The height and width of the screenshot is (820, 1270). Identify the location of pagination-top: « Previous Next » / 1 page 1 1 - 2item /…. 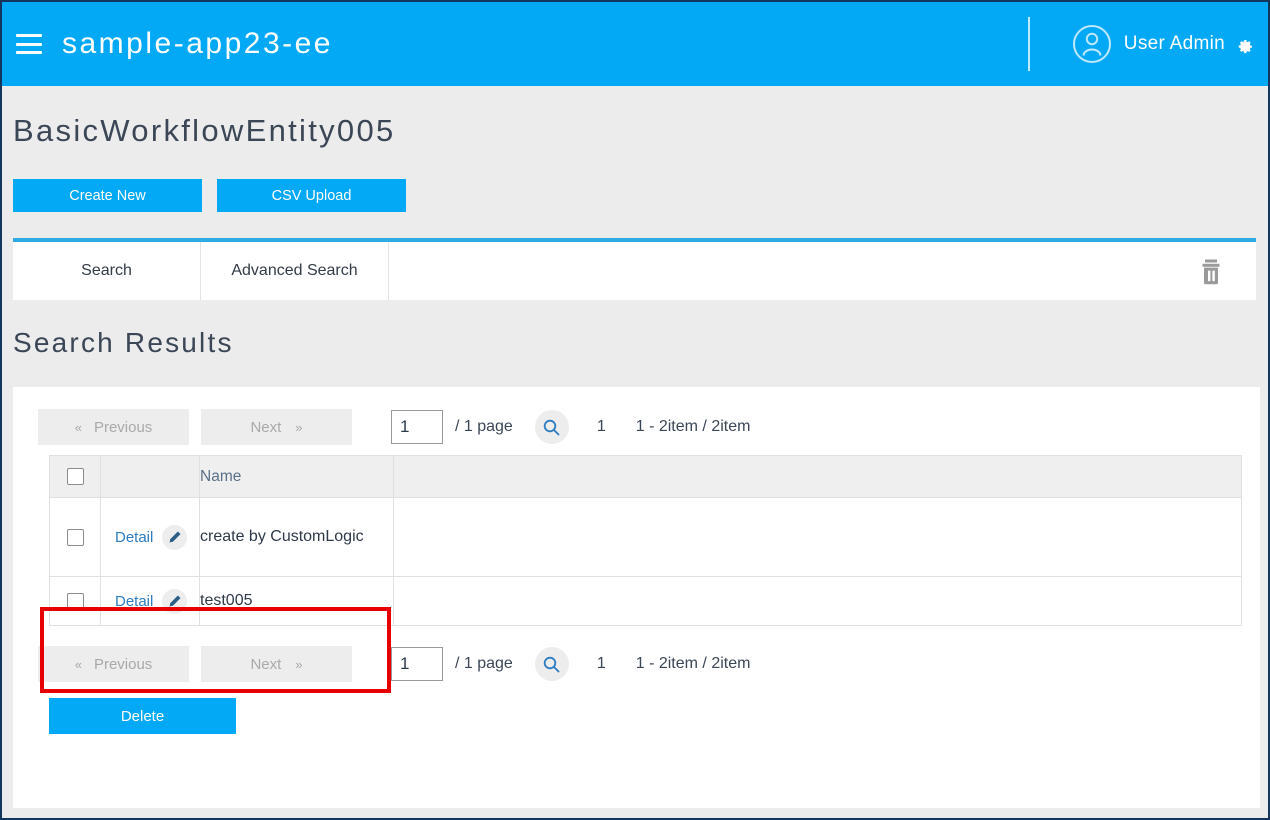
(649, 427).